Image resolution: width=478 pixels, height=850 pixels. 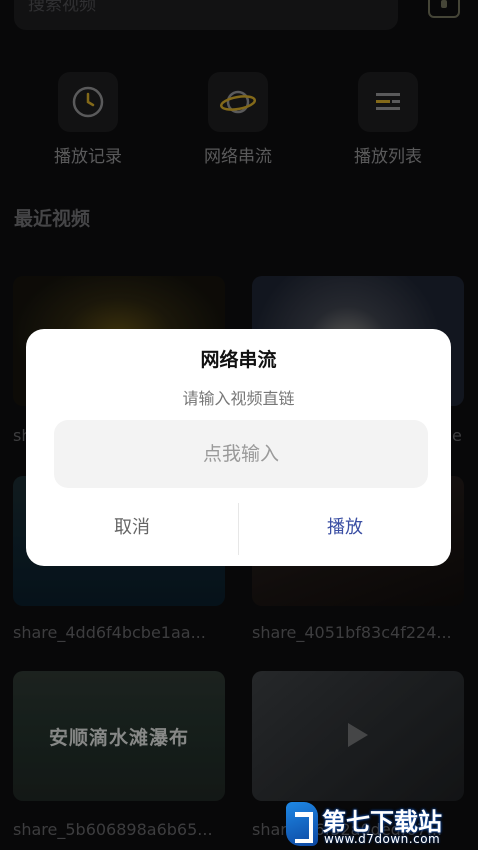 I want to click on watermark-url: www.d7down.com, so click(x=382, y=839).